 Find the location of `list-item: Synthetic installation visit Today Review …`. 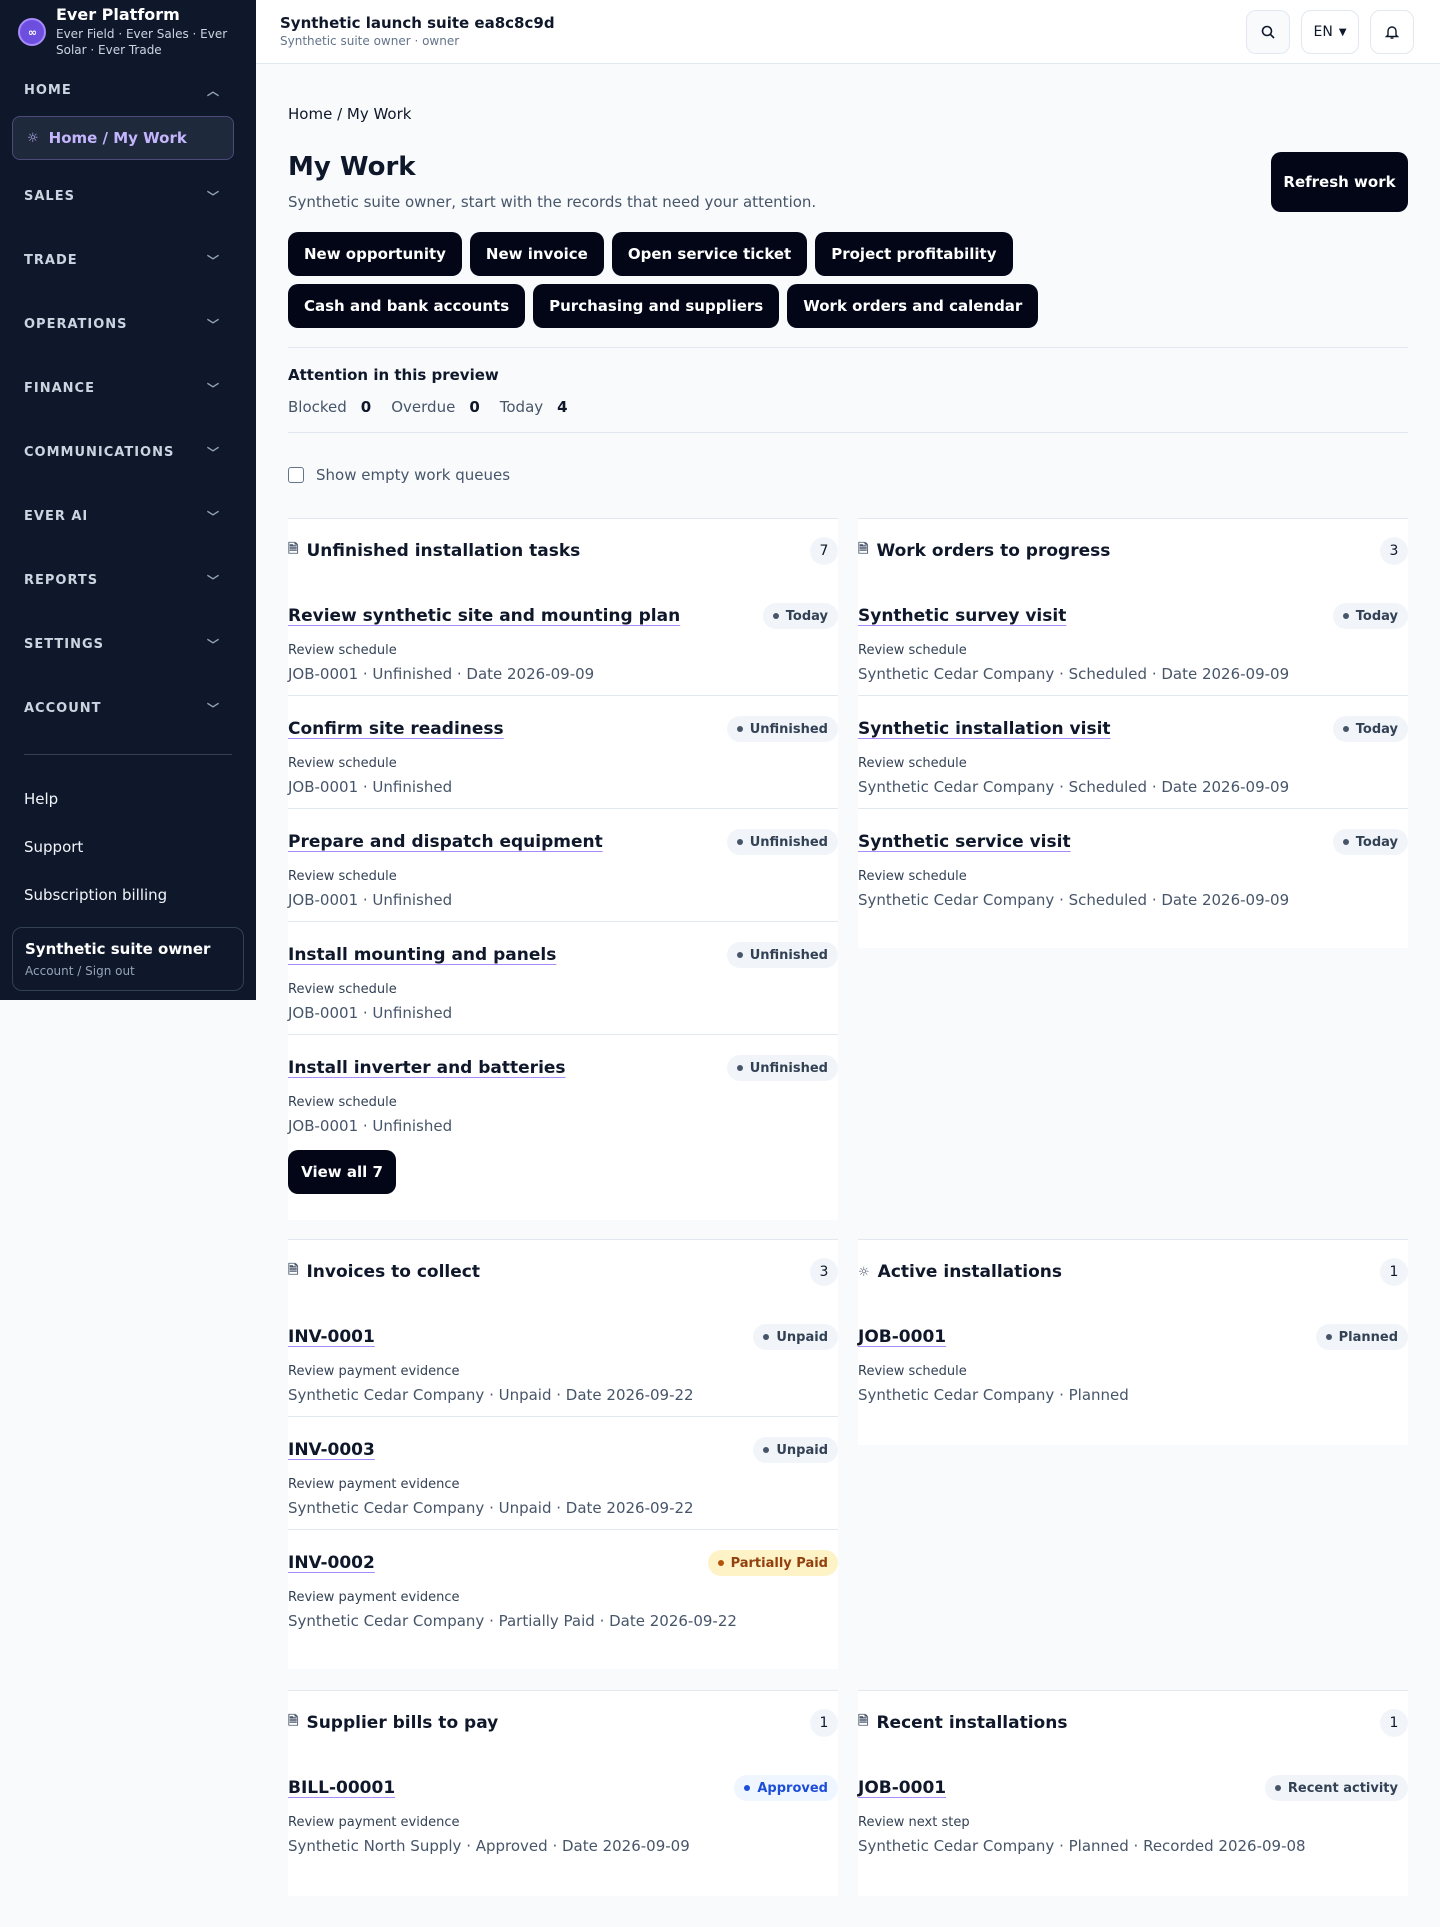

list-item: Synthetic installation visit Today Review … is located at coordinates (1133, 752).